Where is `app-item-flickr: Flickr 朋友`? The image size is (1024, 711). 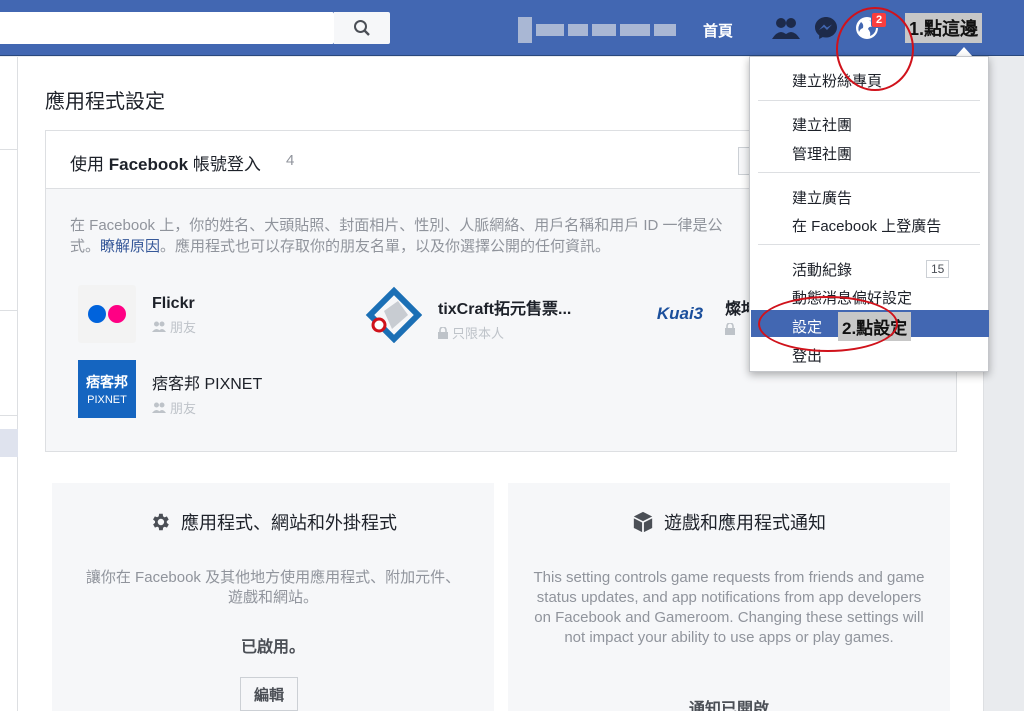 app-item-flickr: Flickr 朋友 is located at coordinates (137, 314).